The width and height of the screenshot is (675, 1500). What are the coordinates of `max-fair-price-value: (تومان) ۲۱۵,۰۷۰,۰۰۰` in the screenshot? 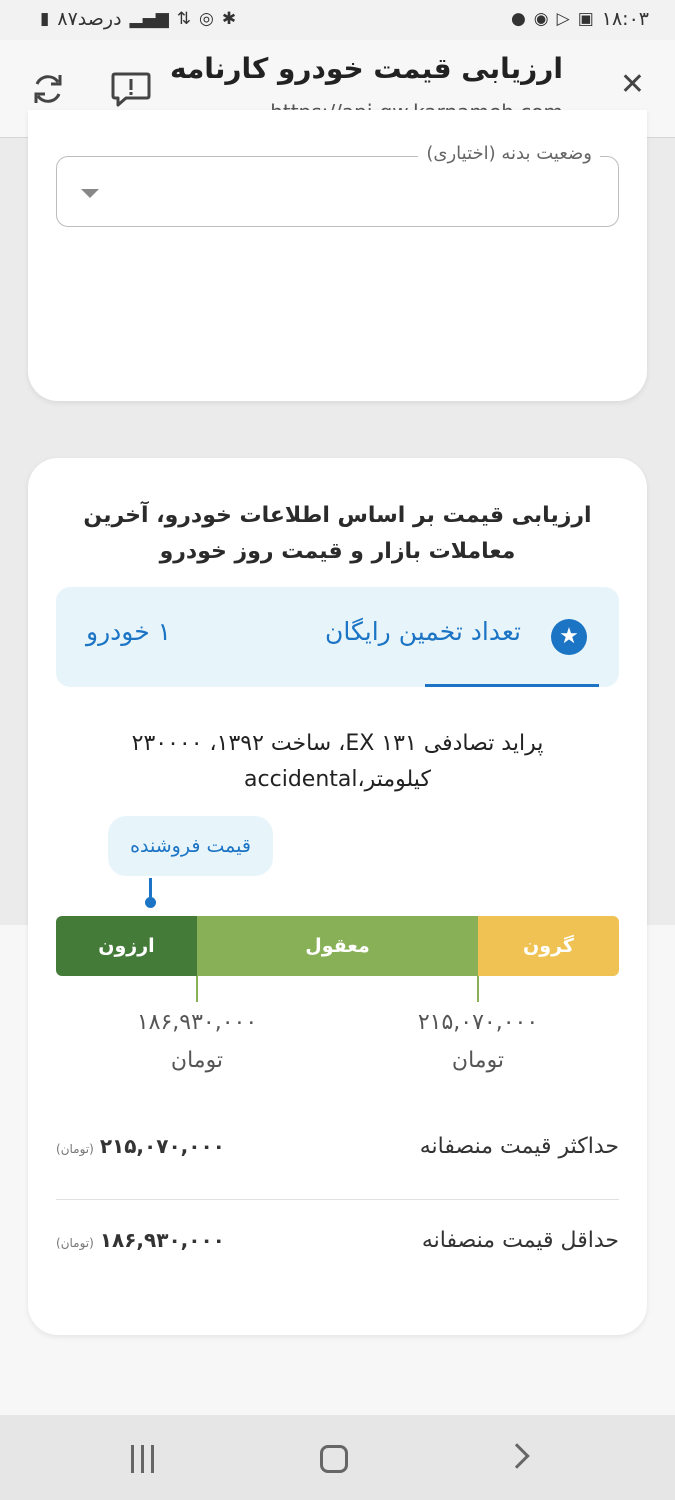 It's located at (140, 1146).